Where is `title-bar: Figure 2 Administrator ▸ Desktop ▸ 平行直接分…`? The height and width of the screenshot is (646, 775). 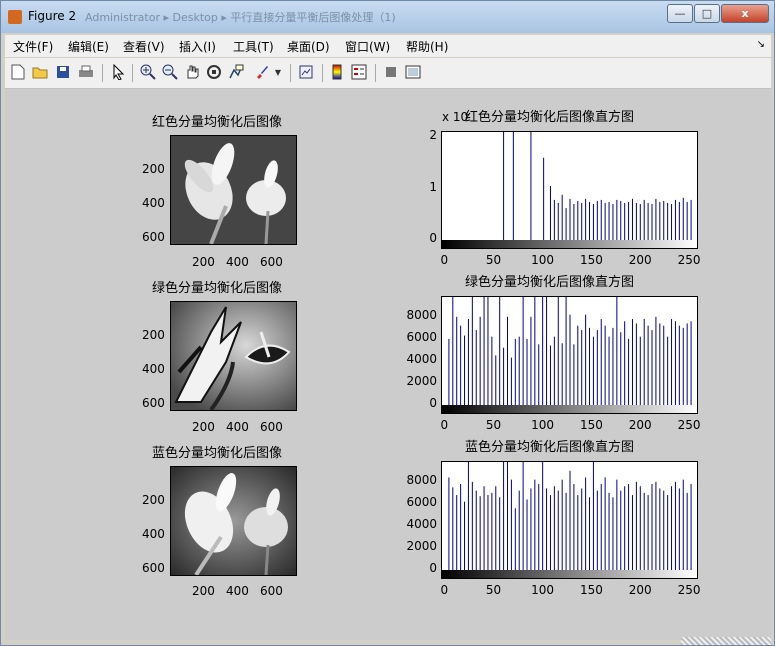 title-bar: Figure 2 Administrator ▸ Desktop ▸ 平行直接分… is located at coordinates (387, 17).